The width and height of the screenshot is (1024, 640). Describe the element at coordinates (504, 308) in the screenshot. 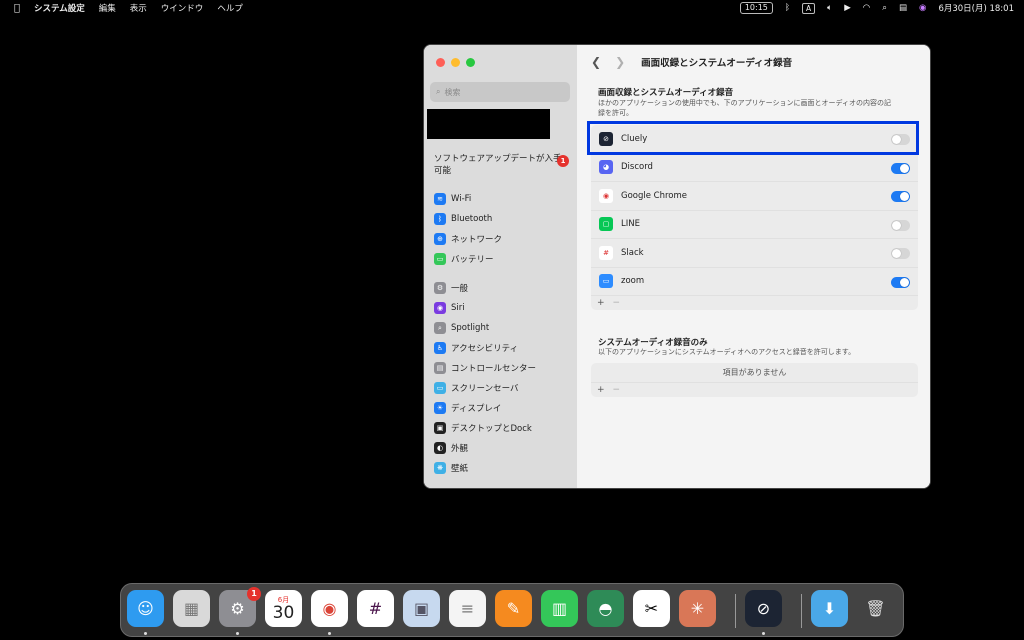

I see `sidebar-item-sys-1: ◉ Siri` at that location.